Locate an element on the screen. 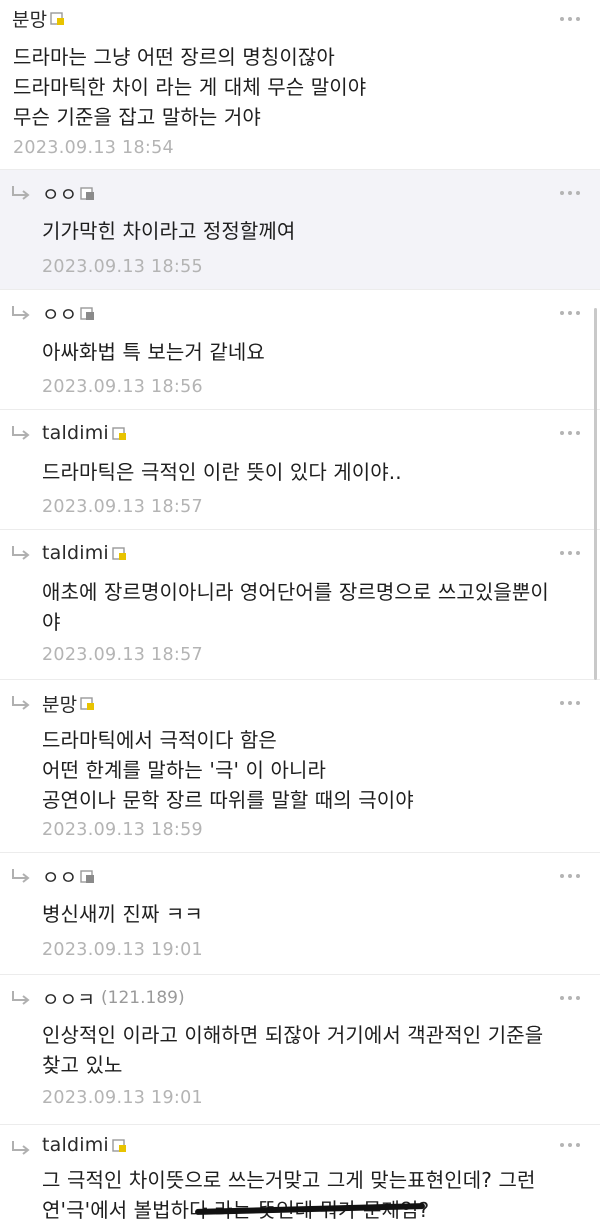 This screenshot has width=600, height=1227. comment-text: 아싸화법 특 보는거 같네요 is located at coordinates (153, 352).